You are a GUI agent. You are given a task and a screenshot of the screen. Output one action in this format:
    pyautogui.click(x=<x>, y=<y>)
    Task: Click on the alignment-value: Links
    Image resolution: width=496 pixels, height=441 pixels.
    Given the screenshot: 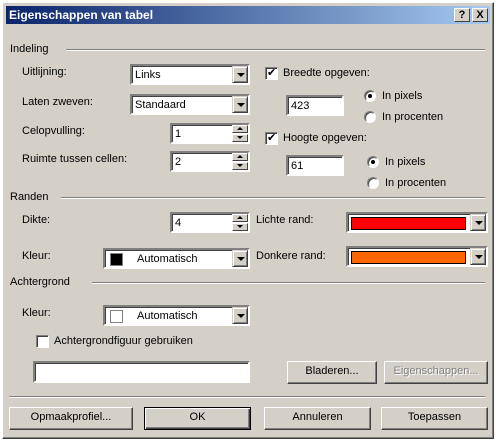 What is the action you would take?
    pyautogui.click(x=148, y=75)
    